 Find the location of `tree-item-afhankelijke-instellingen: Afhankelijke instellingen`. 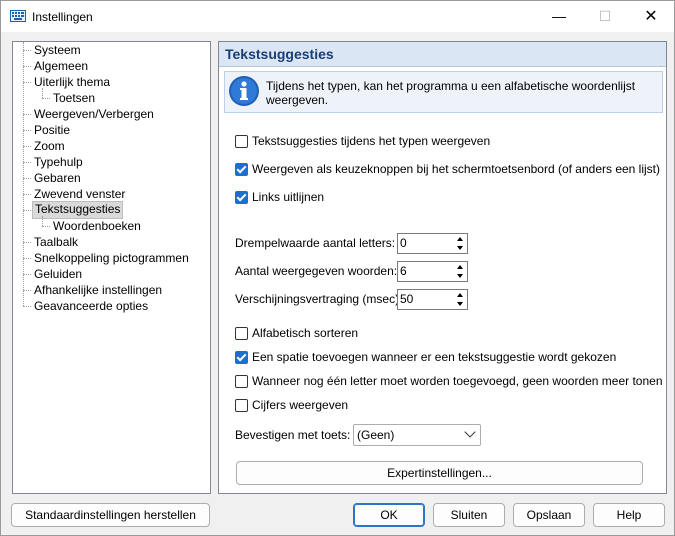

tree-item-afhankelijke-instellingen: Afhankelijke instellingen is located at coordinates (98, 290).